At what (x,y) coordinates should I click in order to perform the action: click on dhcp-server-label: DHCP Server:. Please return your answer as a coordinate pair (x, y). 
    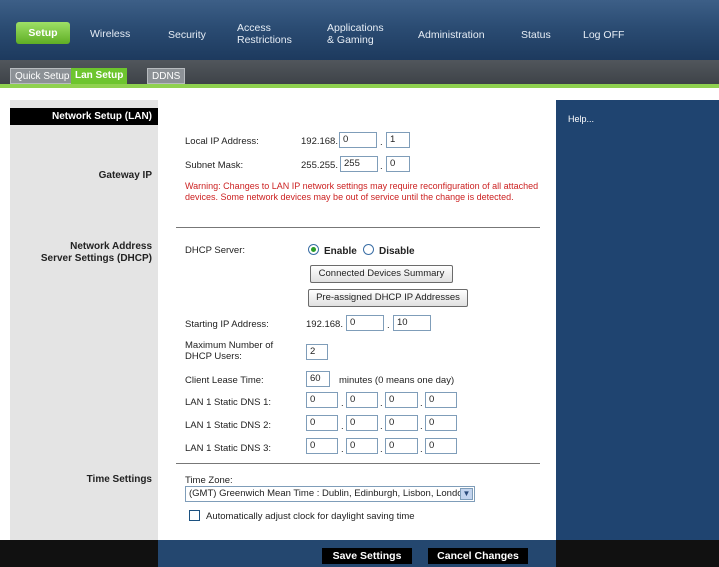
    Looking at the image, I should click on (215, 250).